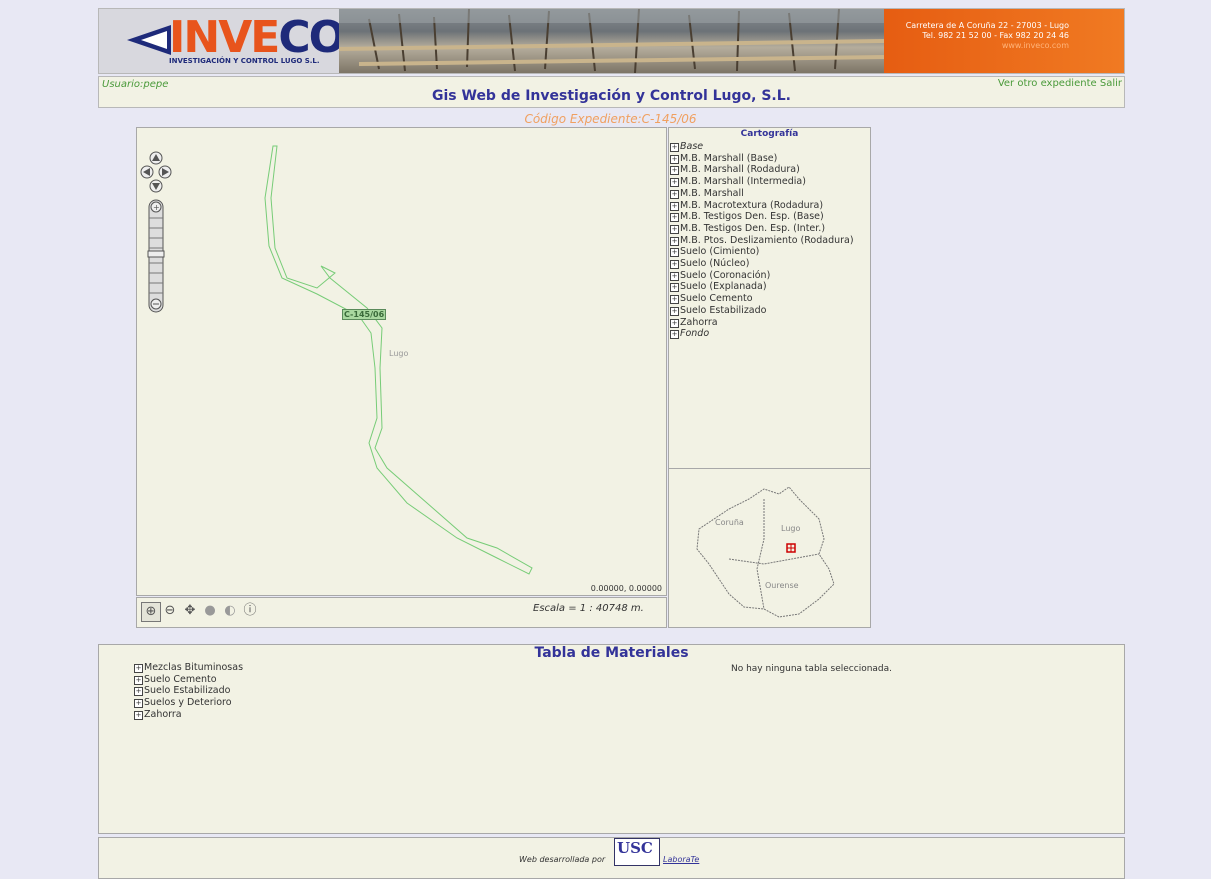 The height and width of the screenshot is (879, 1211). I want to click on material-item: + Mezclas Bituminosas, so click(188, 668).